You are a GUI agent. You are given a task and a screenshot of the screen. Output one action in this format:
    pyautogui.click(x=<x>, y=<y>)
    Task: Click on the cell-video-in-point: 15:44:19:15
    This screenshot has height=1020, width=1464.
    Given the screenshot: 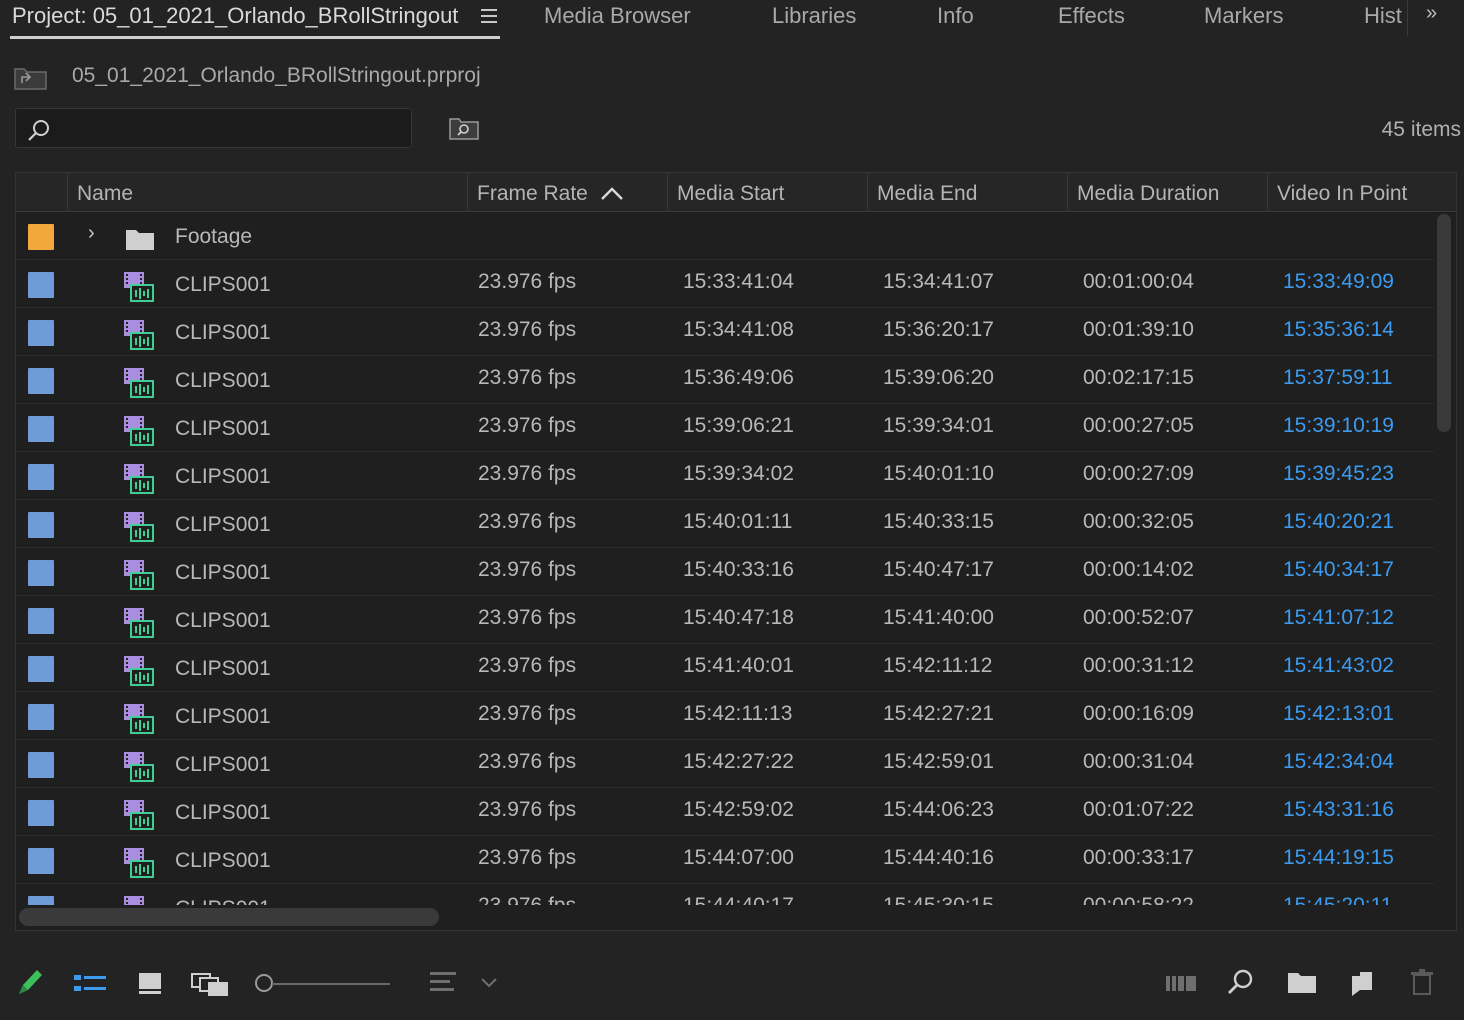 What is the action you would take?
    pyautogui.click(x=1338, y=857)
    